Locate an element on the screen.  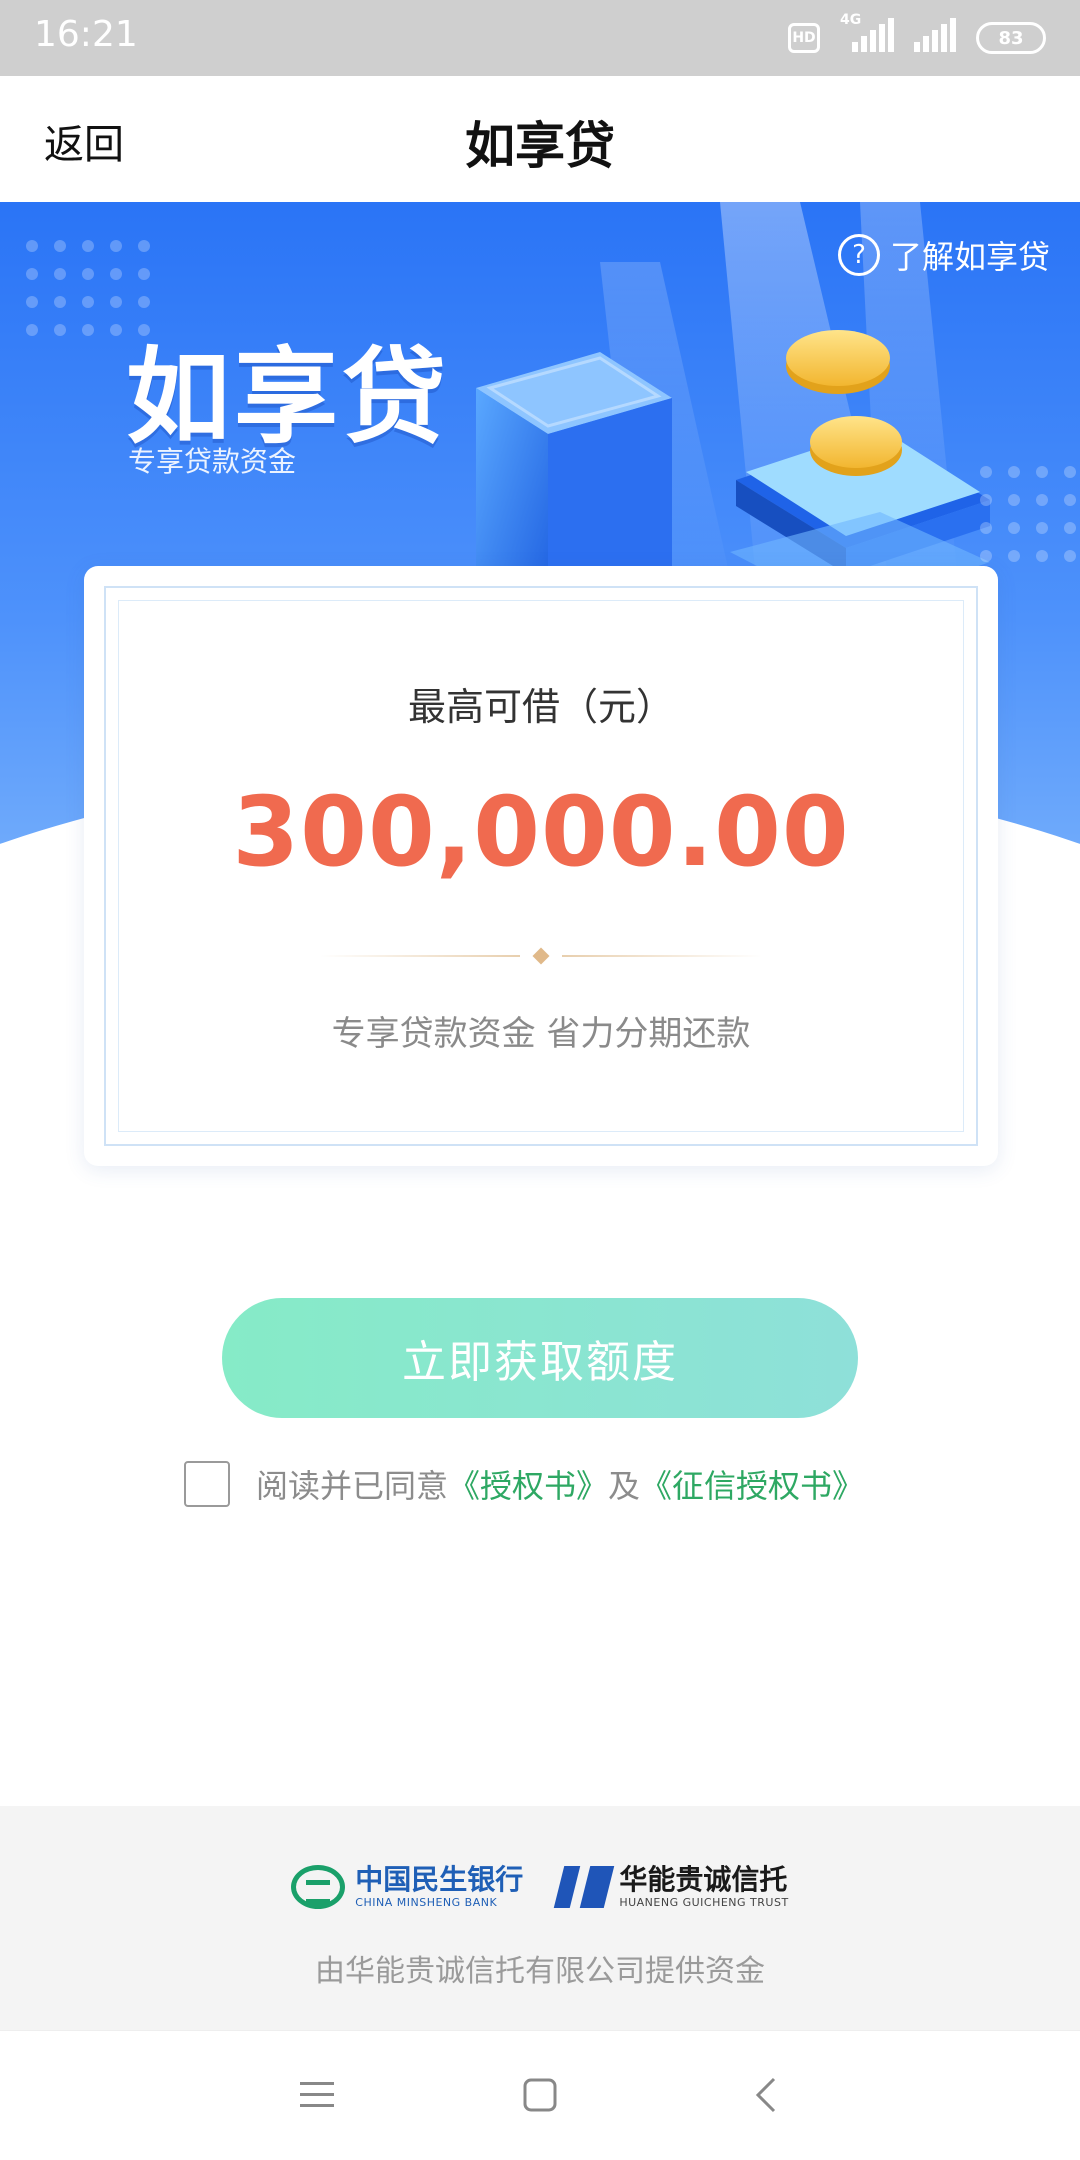
back-icon is located at coordinates (766, 2095).